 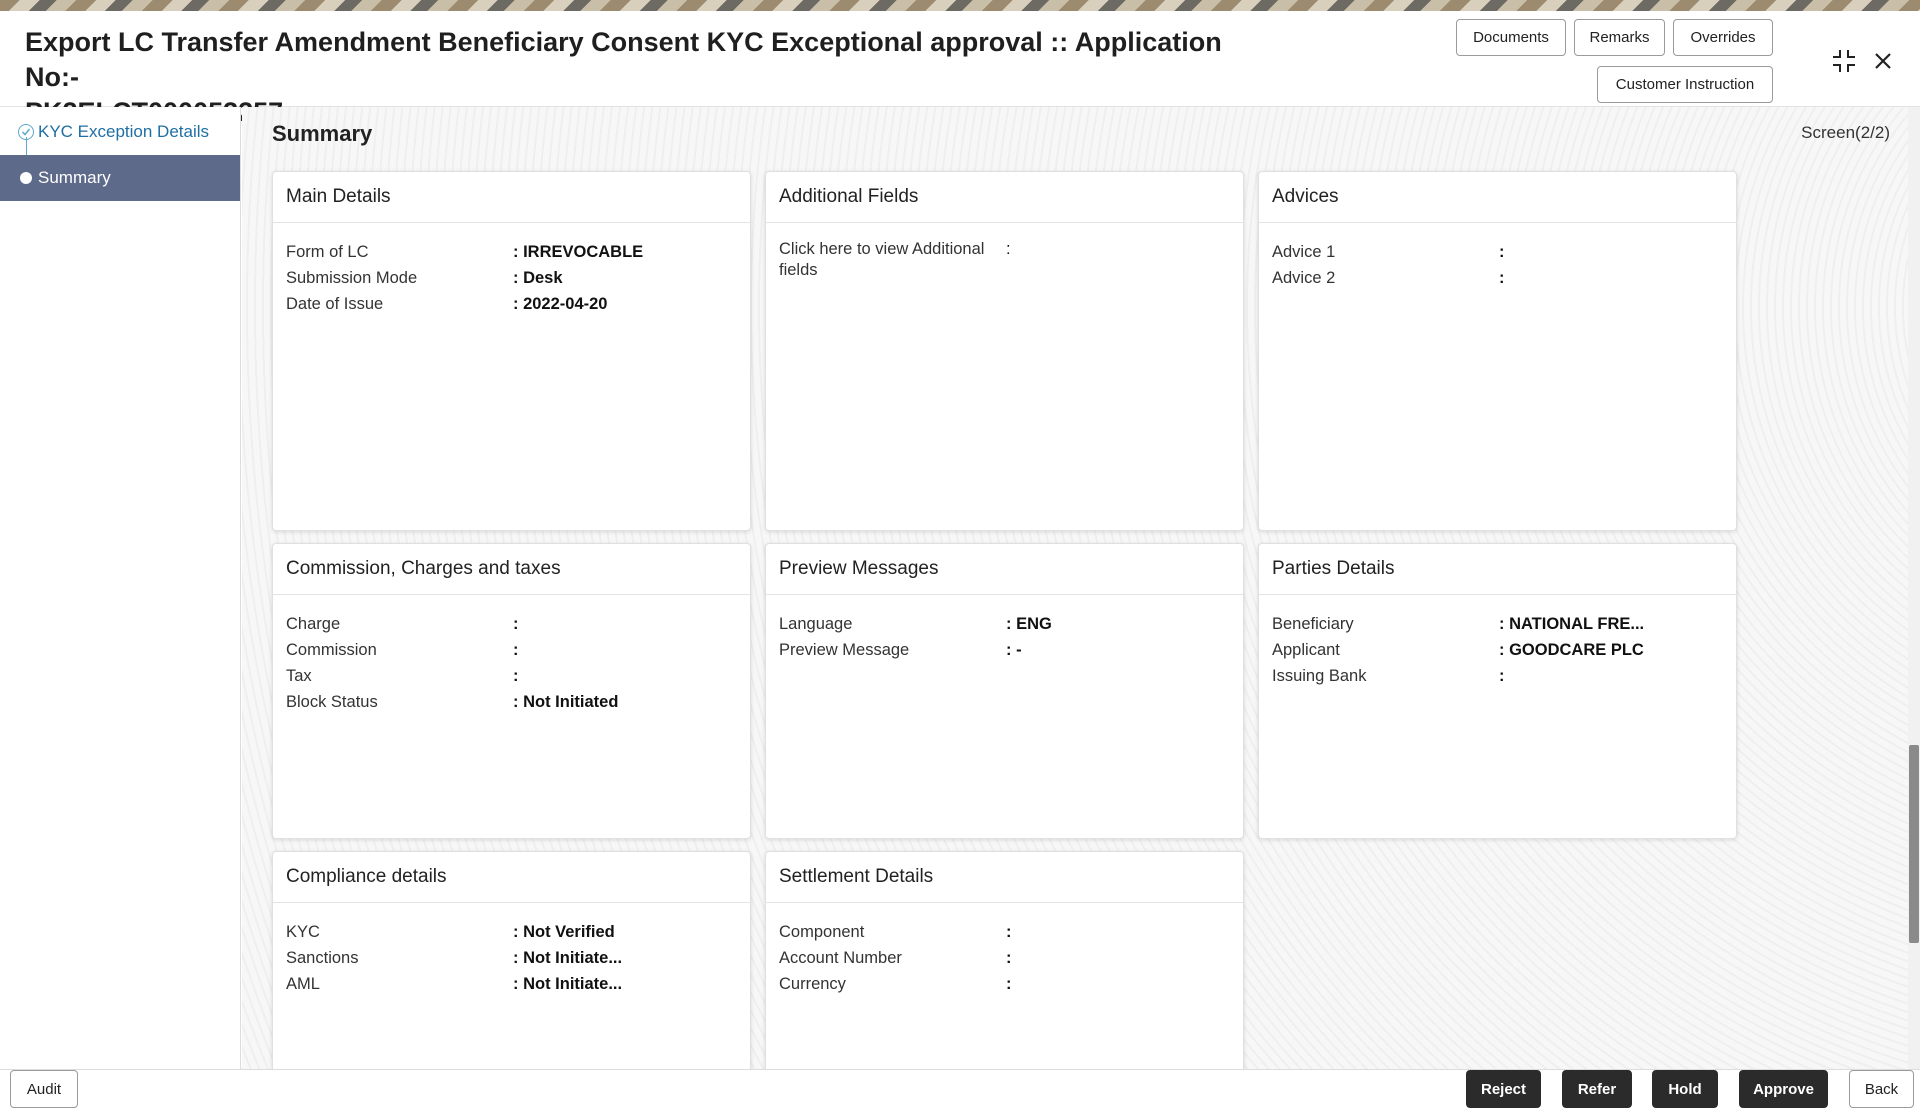 What do you see at coordinates (892, 624) in the screenshot?
I see `field-label: Language` at bounding box center [892, 624].